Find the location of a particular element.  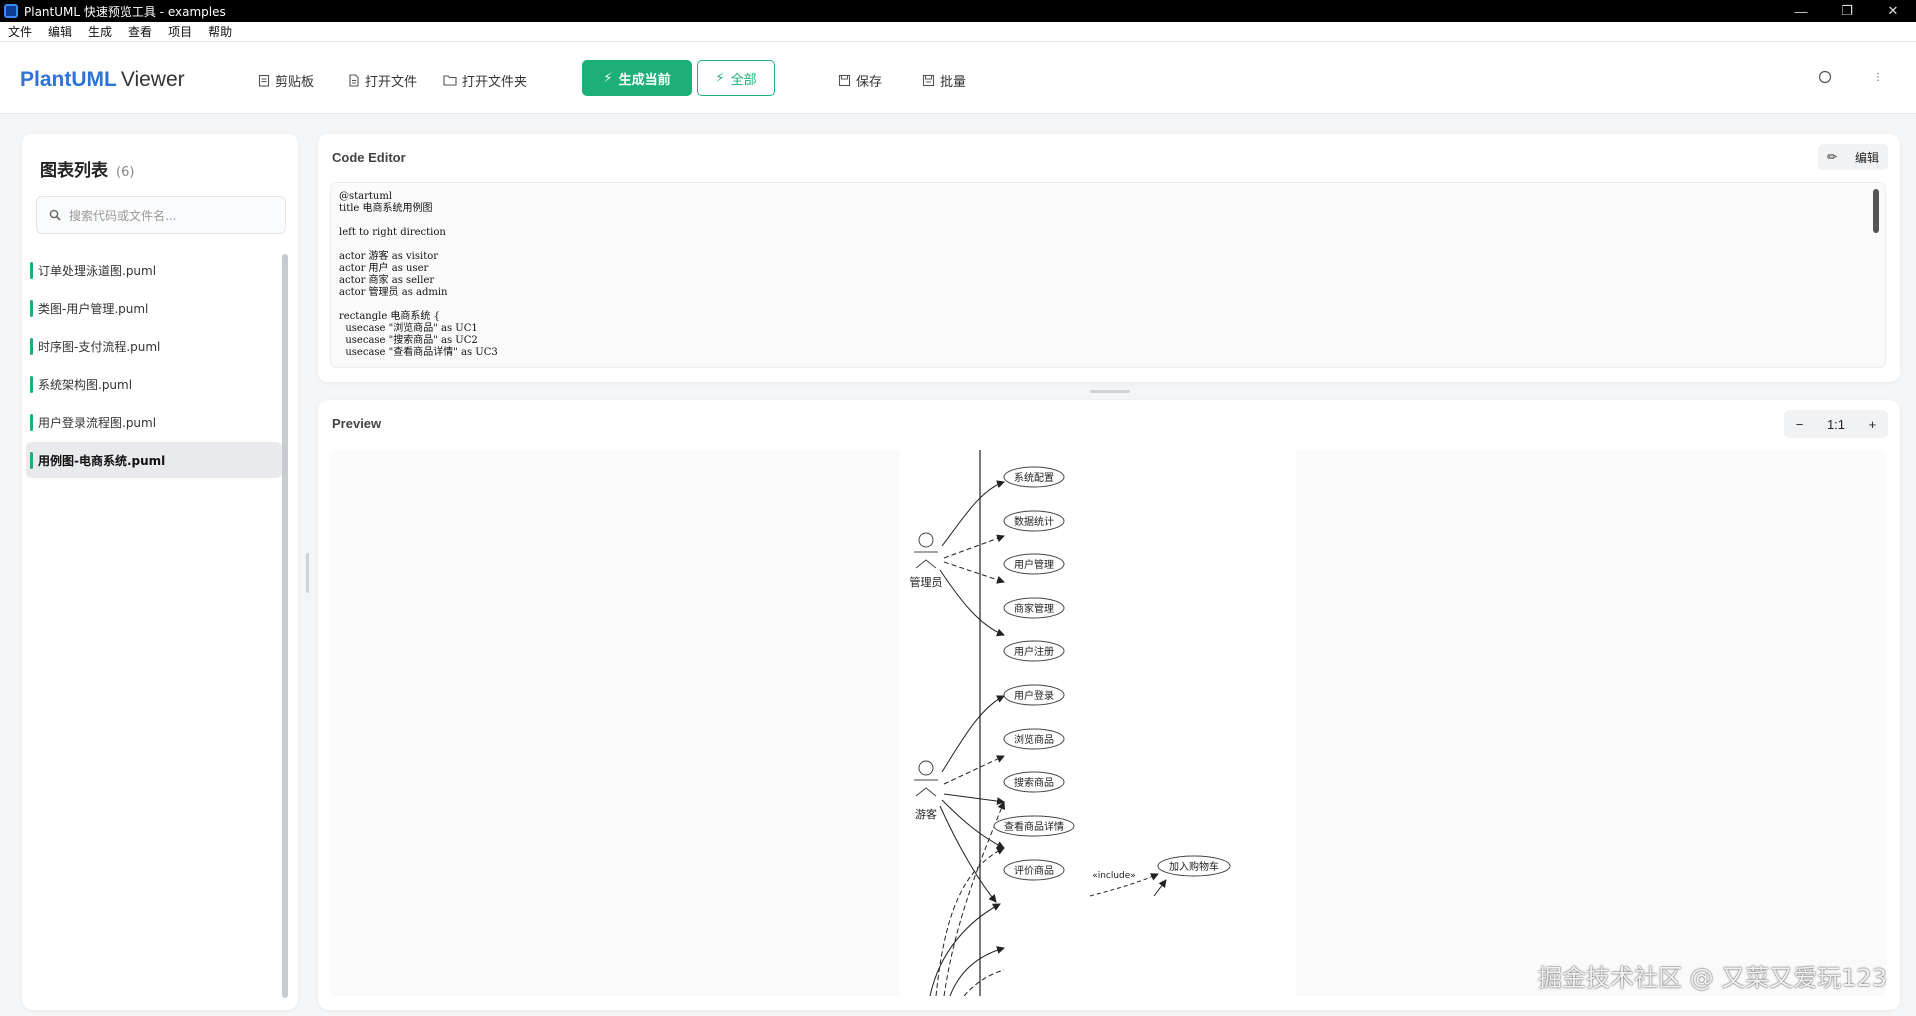

menu-file: 文件 is located at coordinates (20, 31).